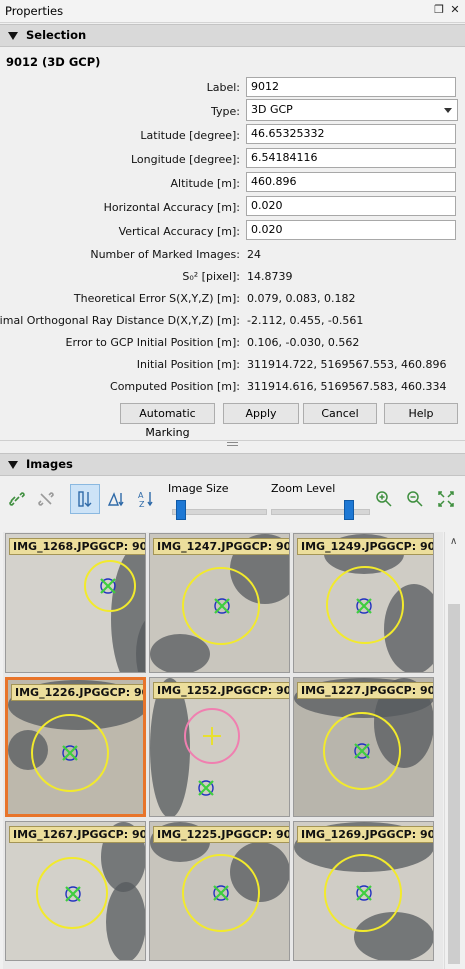  I want to click on image-caption: IMG_1249.JPGGCP: 9012, so click(365, 546).